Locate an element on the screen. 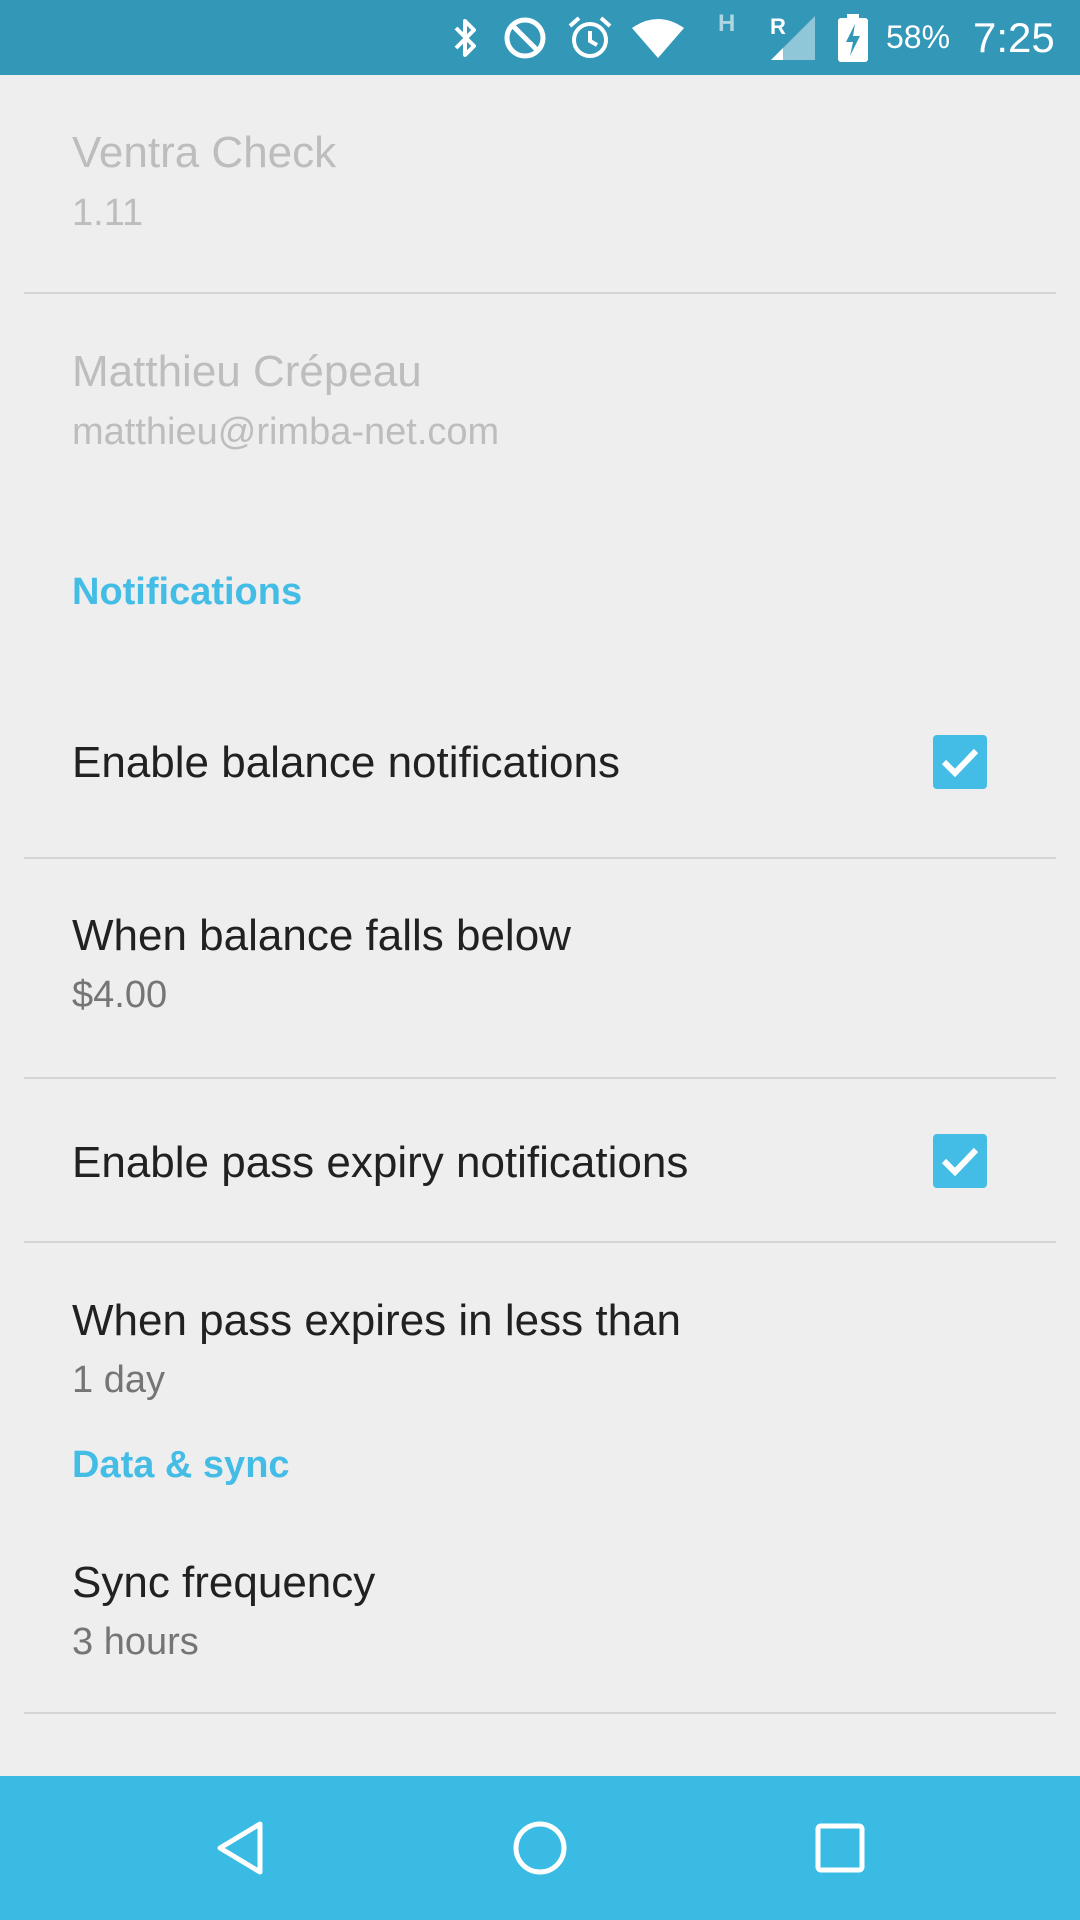  pass-threshold-row: When pass expires in less than 1 day is located at coordinates (540, 1343).